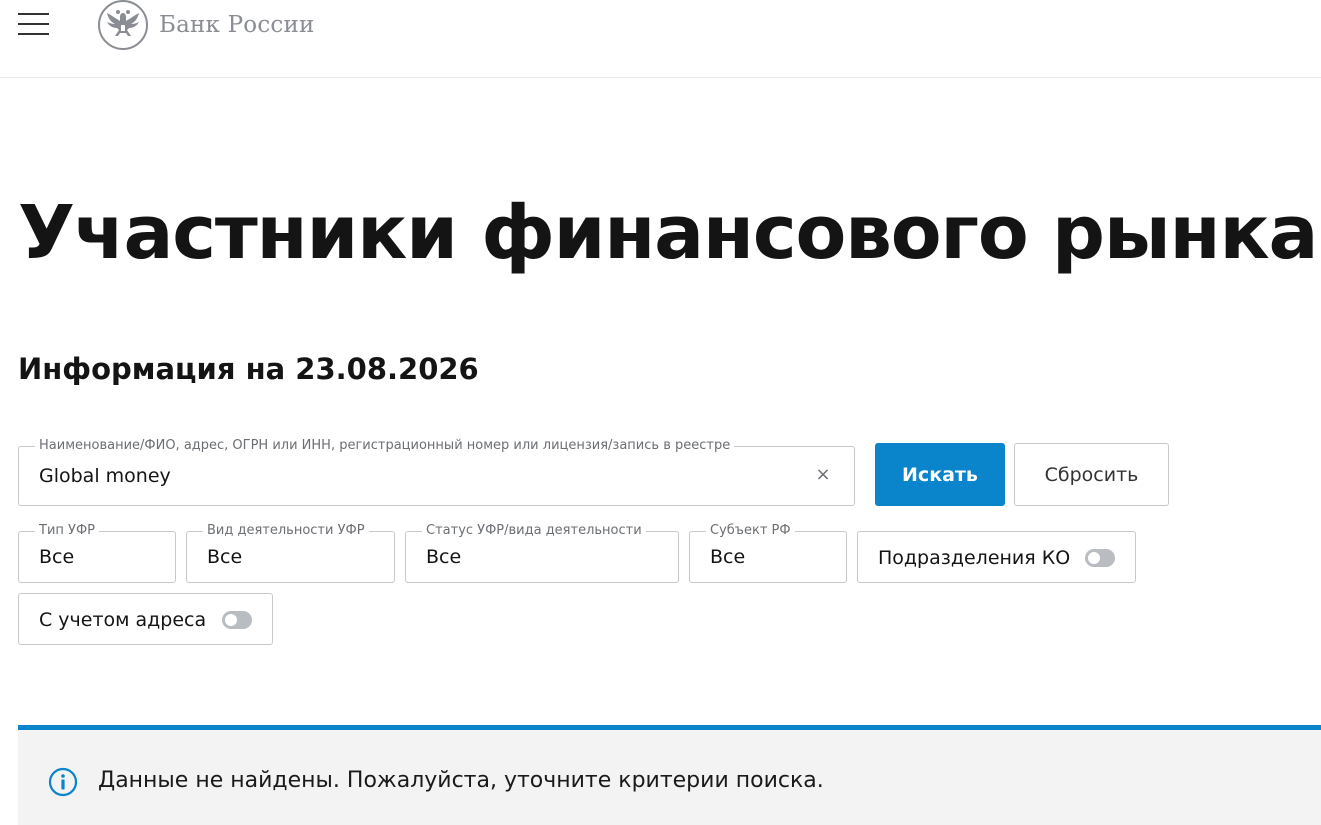  What do you see at coordinates (57, 557) in the screenshot?
I see `ufr-type-value: Все` at bounding box center [57, 557].